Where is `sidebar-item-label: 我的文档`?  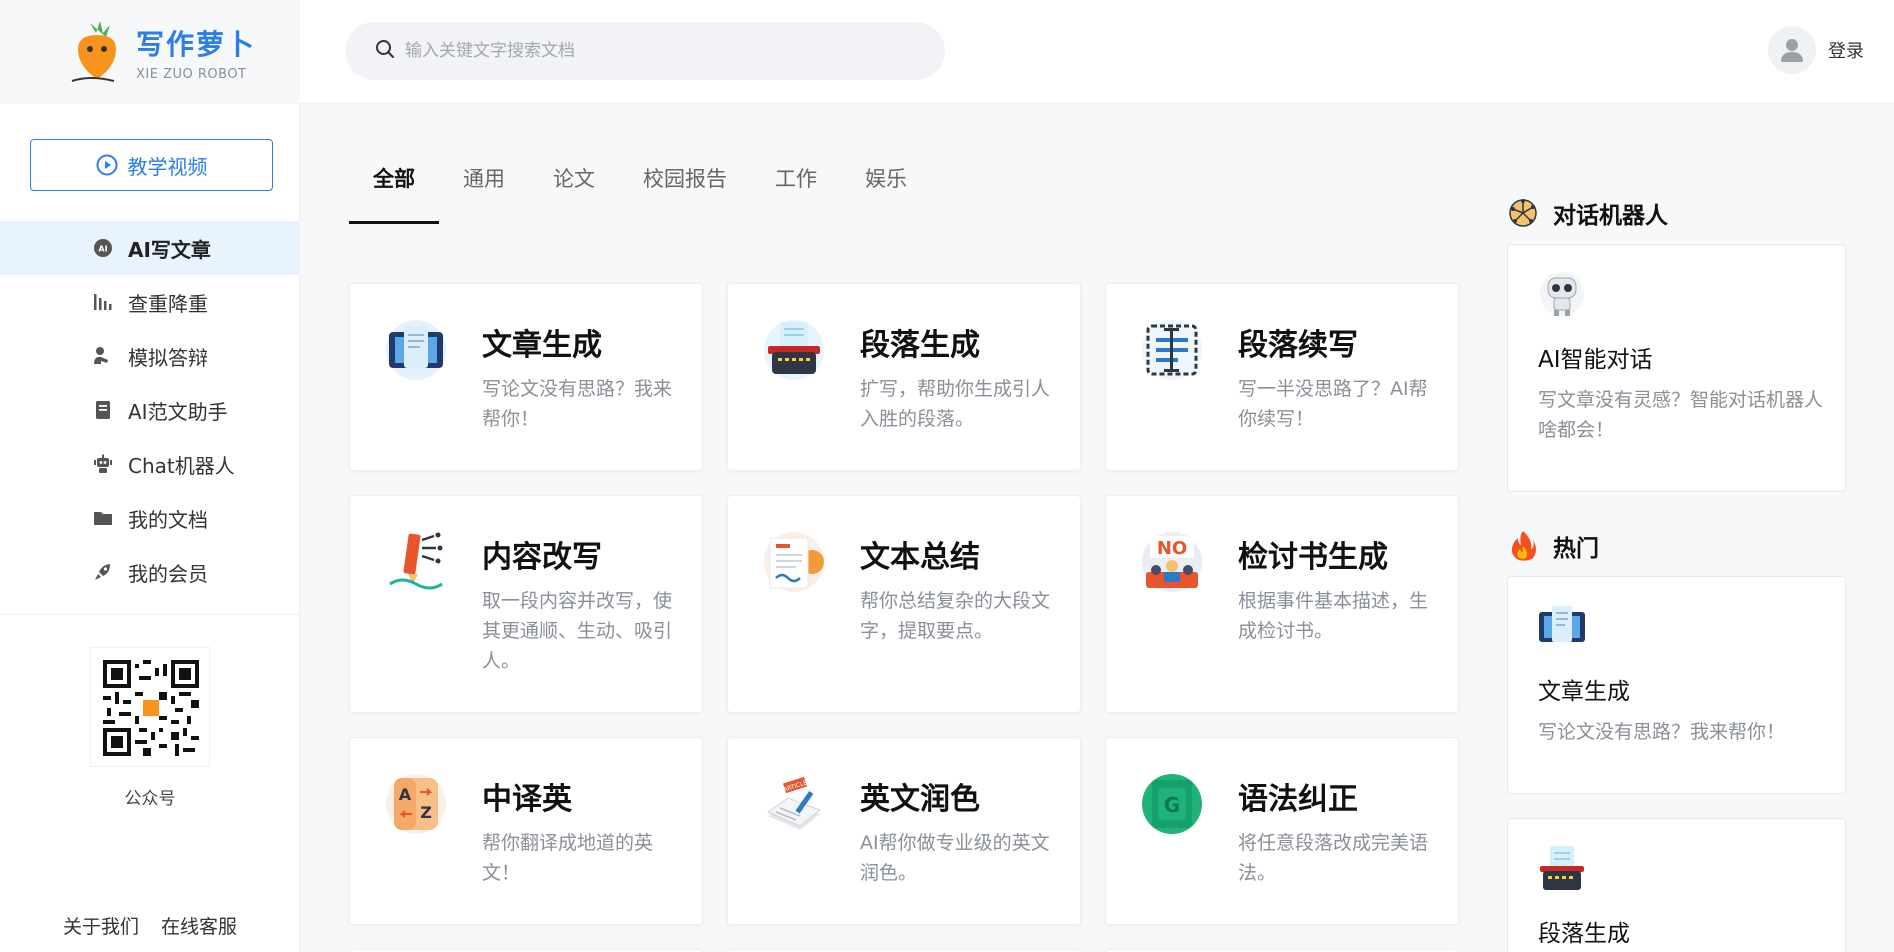 sidebar-item-label: 我的文档 is located at coordinates (168, 519).